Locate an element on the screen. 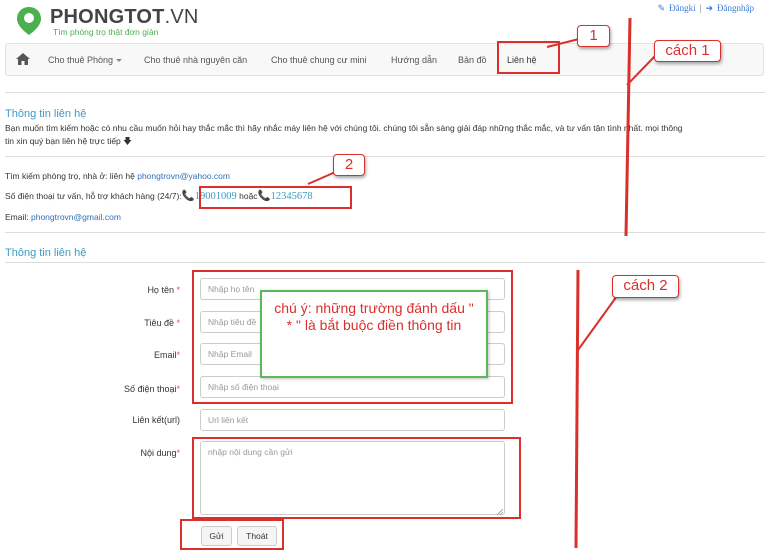  chevron-down-icon is located at coordinates (119, 61).